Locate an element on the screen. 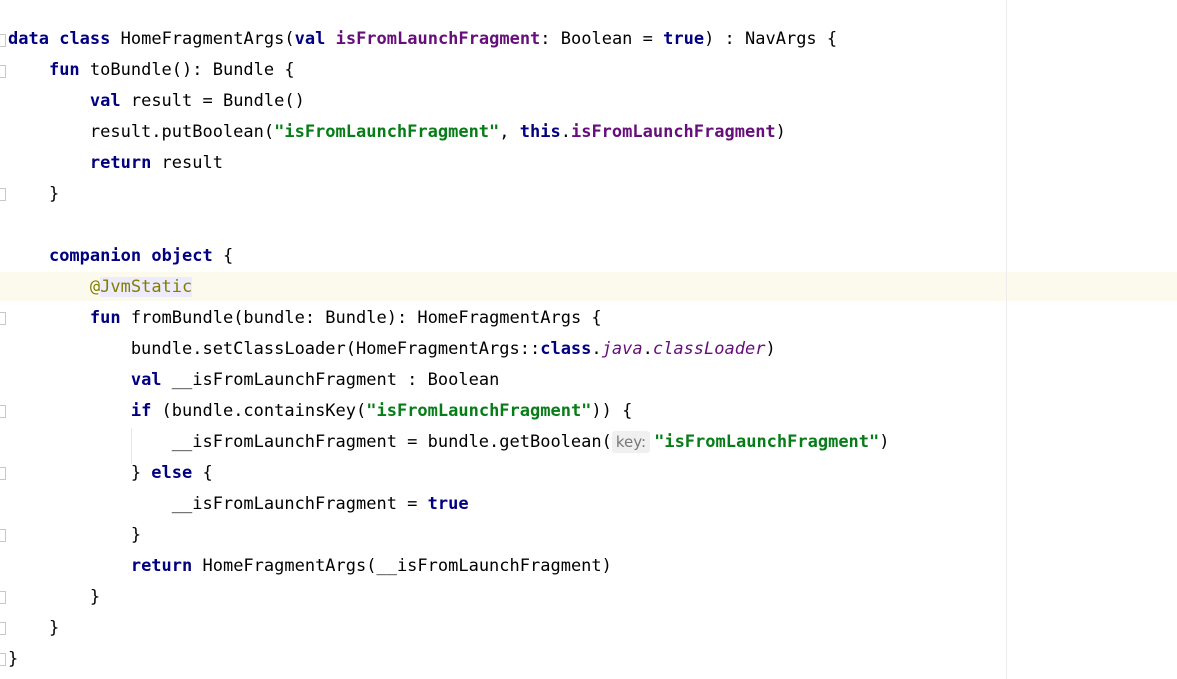 This screenshot has width=1177, height=679. code-line: } else { is located at coordinates (110, 473).